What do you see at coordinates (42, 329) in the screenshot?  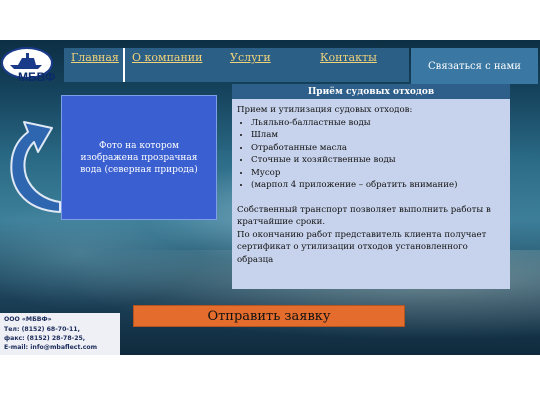 I see `footer-tel: Тел: (8152) 68-70-11,` at bounding box center [42, 329].